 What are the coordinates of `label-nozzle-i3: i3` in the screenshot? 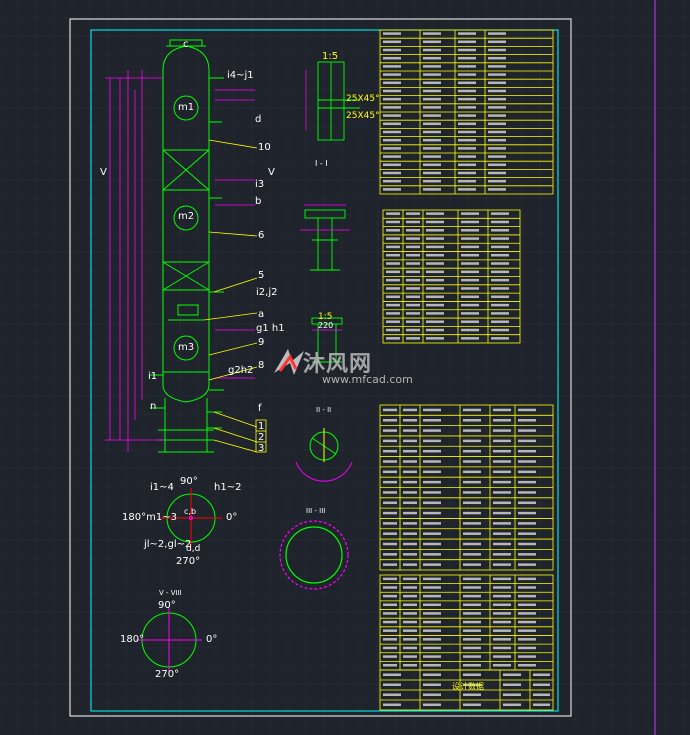 It's located at (260, 184).